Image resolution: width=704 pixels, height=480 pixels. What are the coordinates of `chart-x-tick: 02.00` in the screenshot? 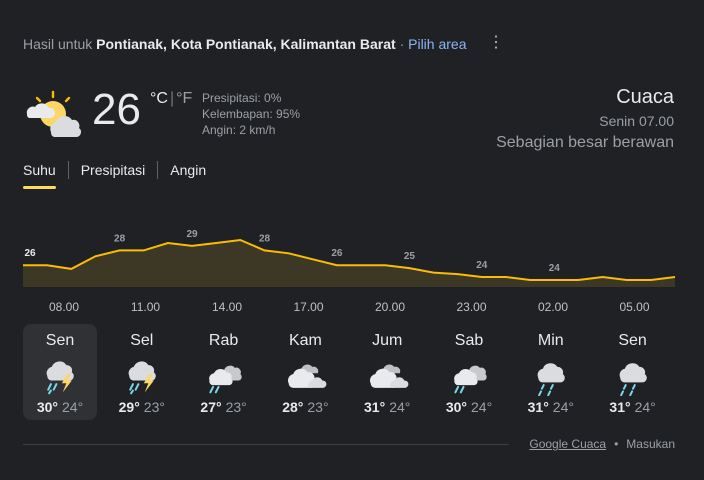 It's located at (553, 307).